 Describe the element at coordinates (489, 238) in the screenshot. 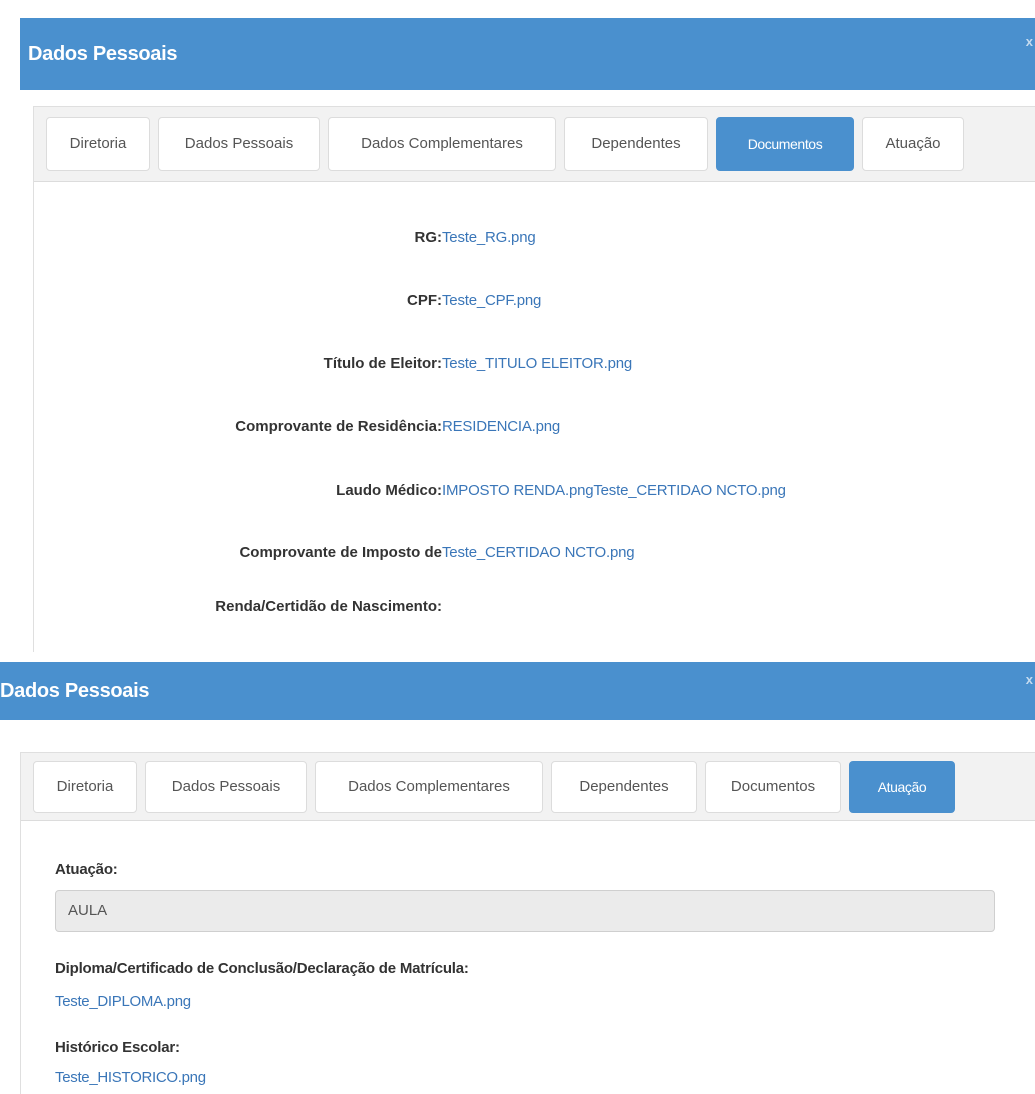

I see `document-link: Teste_RG.png` at that location.